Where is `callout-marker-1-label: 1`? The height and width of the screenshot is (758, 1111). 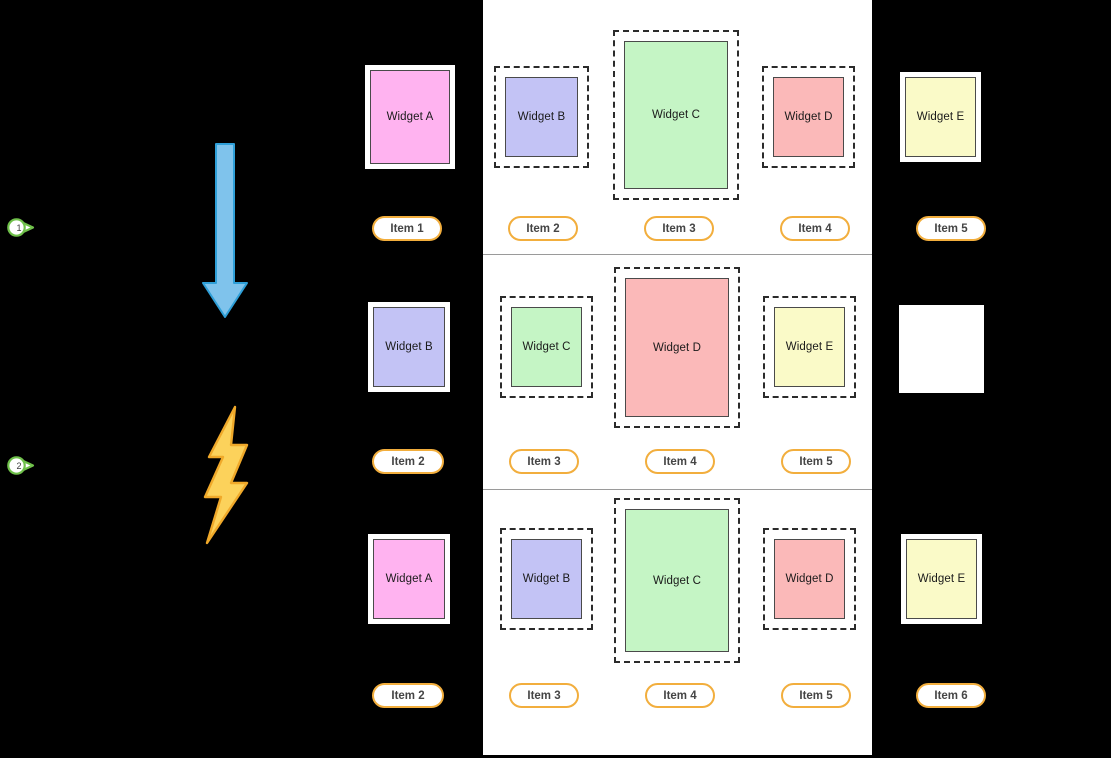 callout-marker-1-label: 1 is located at coordinates (19, 228).